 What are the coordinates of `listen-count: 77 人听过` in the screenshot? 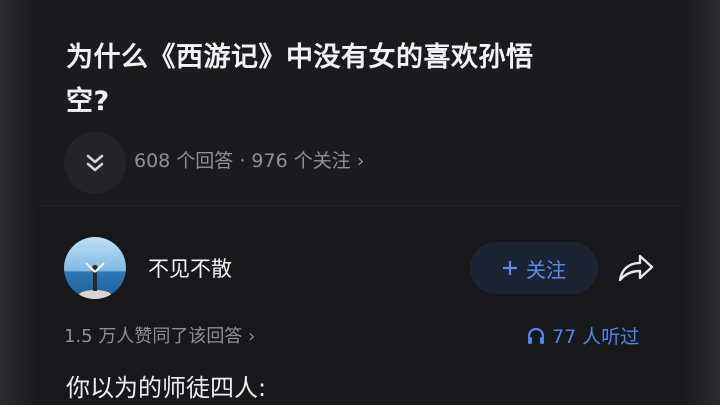 It's located at (582, 335).